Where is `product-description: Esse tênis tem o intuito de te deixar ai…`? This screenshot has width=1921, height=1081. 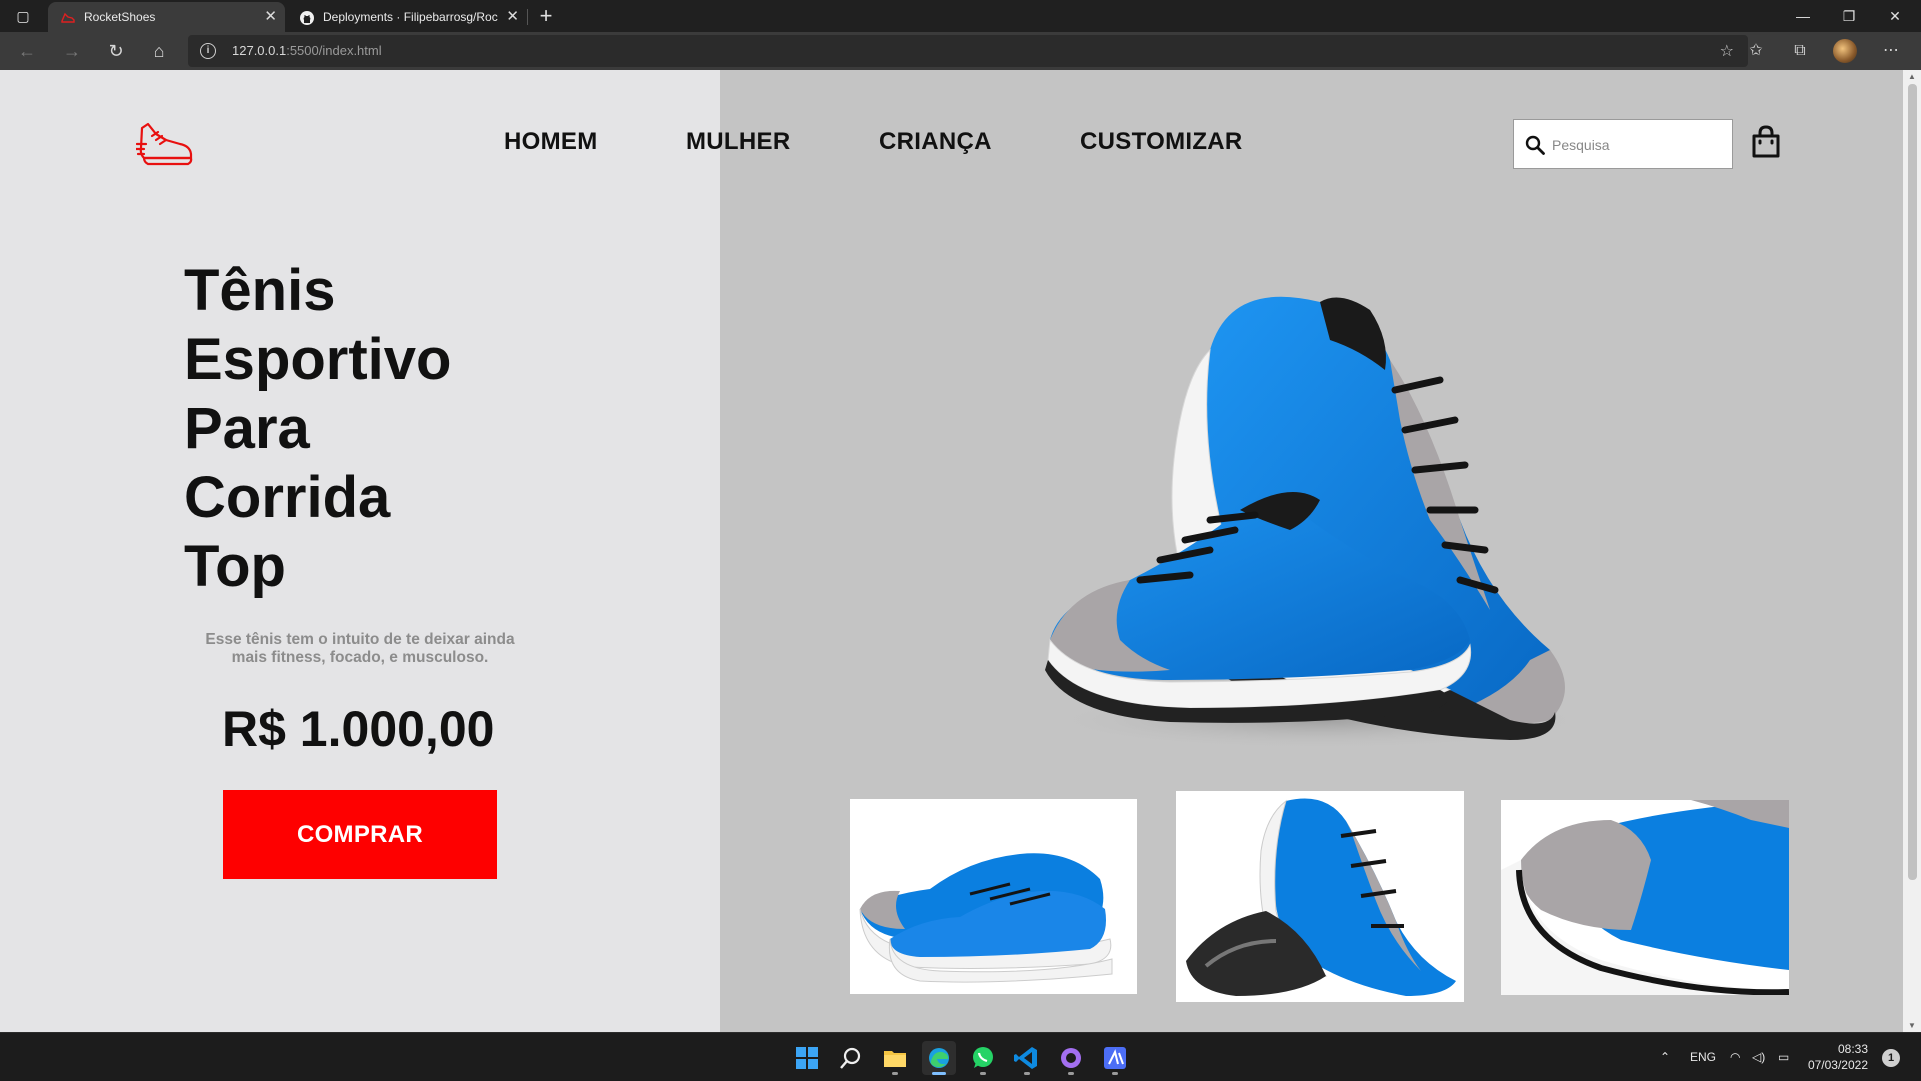 product-description: Esse tênis tem o intuito de te deixar ai… is located at coordinates (360, 648).